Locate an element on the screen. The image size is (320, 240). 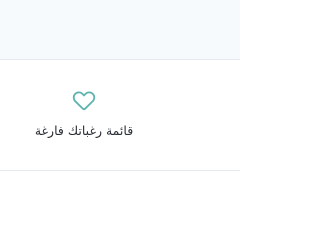
wishlist-empty-message: قائمة رغباتك فارغة is located at coordinates (84, 130).